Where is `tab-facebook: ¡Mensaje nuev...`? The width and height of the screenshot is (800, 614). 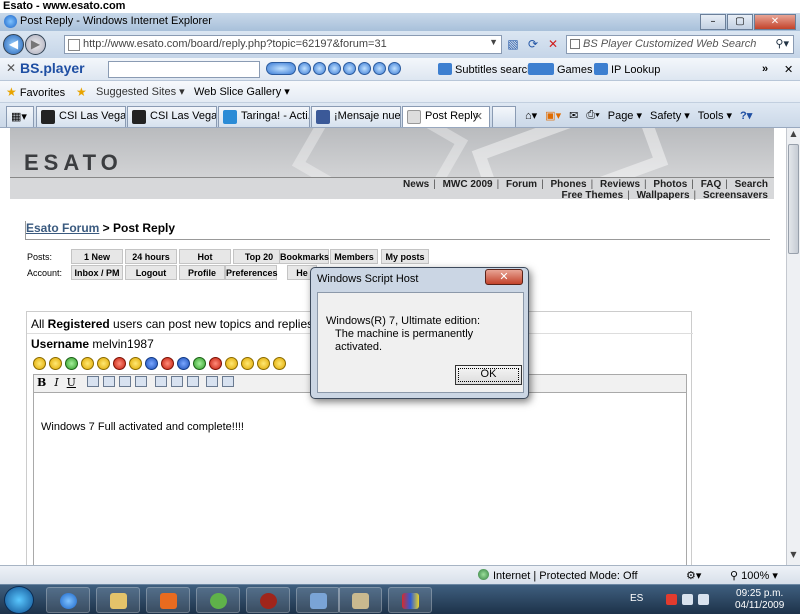 tab-facebook: ¡Mensaje nuev... is located at coordinates (356, 116).